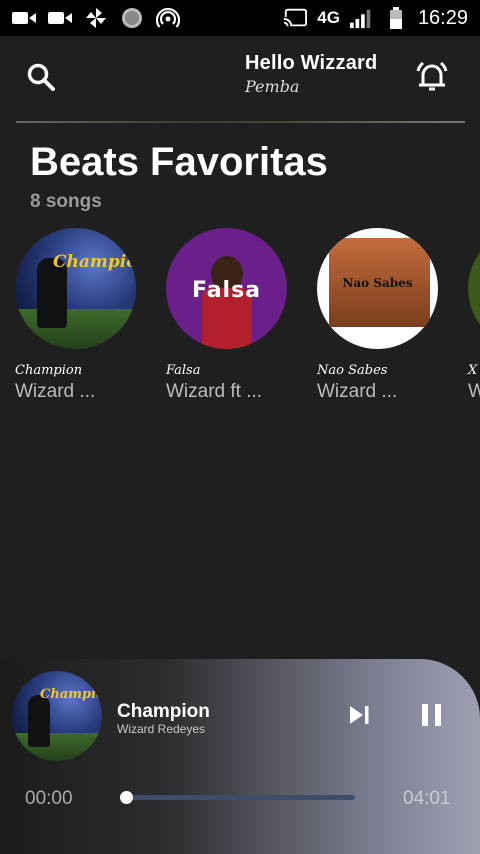 Image resolution: width=480 pixels, height=854 pixels. Describe the element at coordinates (240, 18) in the screenshot. I see `status-bar: 4G 16:29` at that location.